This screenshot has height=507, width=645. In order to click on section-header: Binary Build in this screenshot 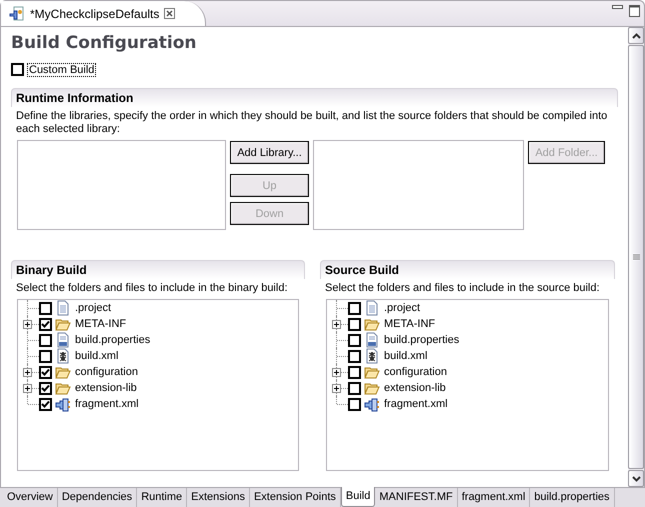, I will do `click(158, 269)`.